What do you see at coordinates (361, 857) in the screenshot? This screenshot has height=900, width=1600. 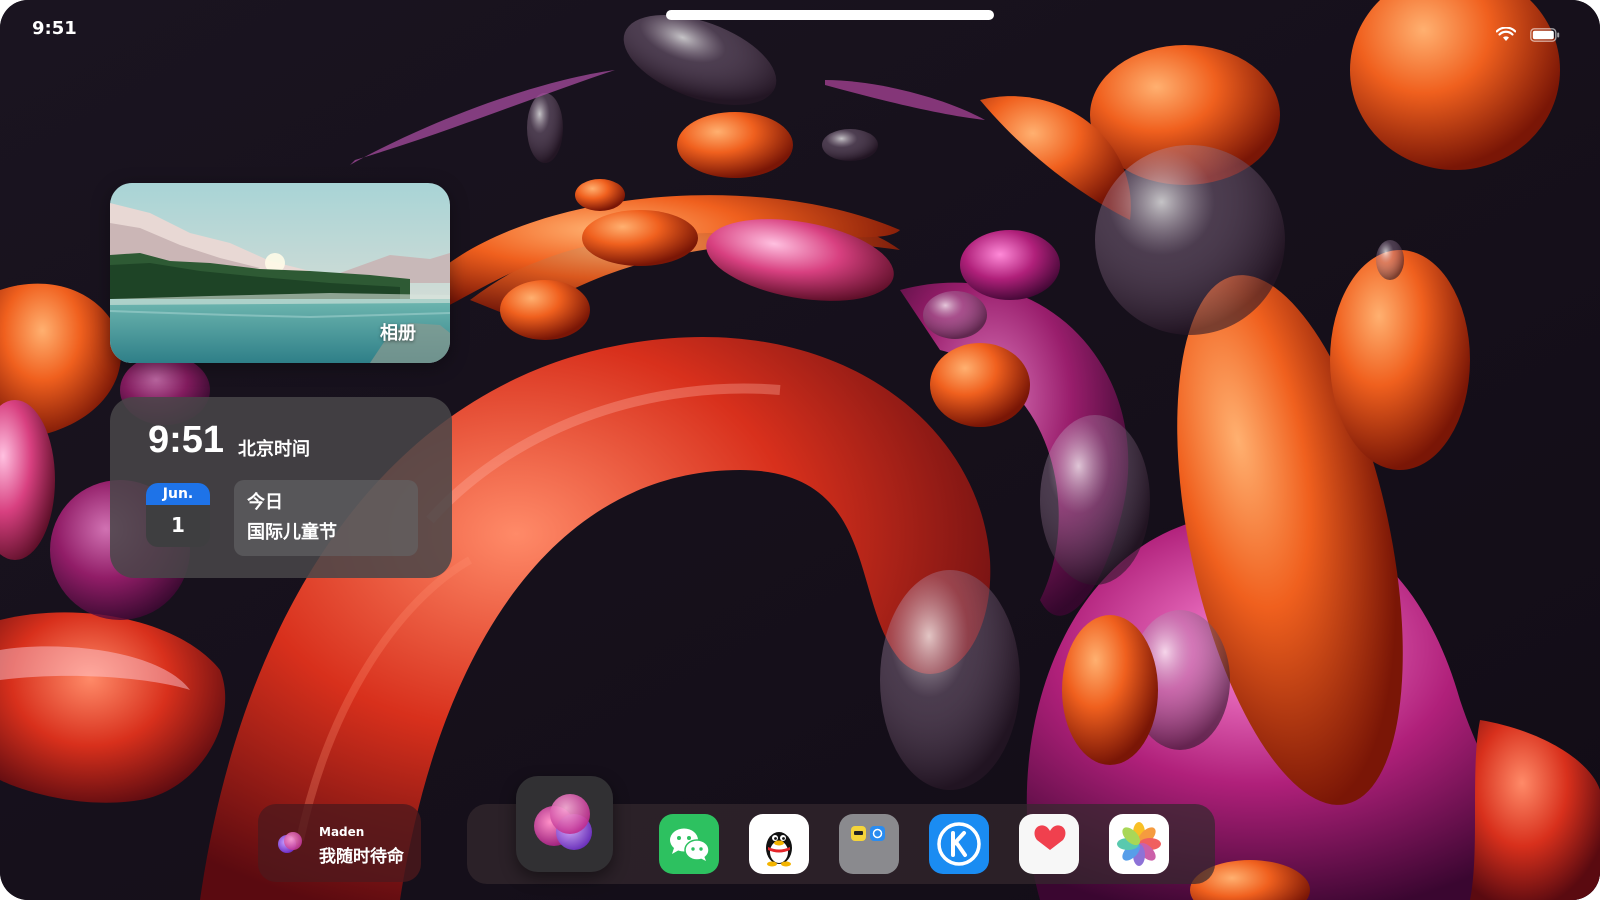 I see `assistant-status: 我随时待命` at bounding box center [361, 857].